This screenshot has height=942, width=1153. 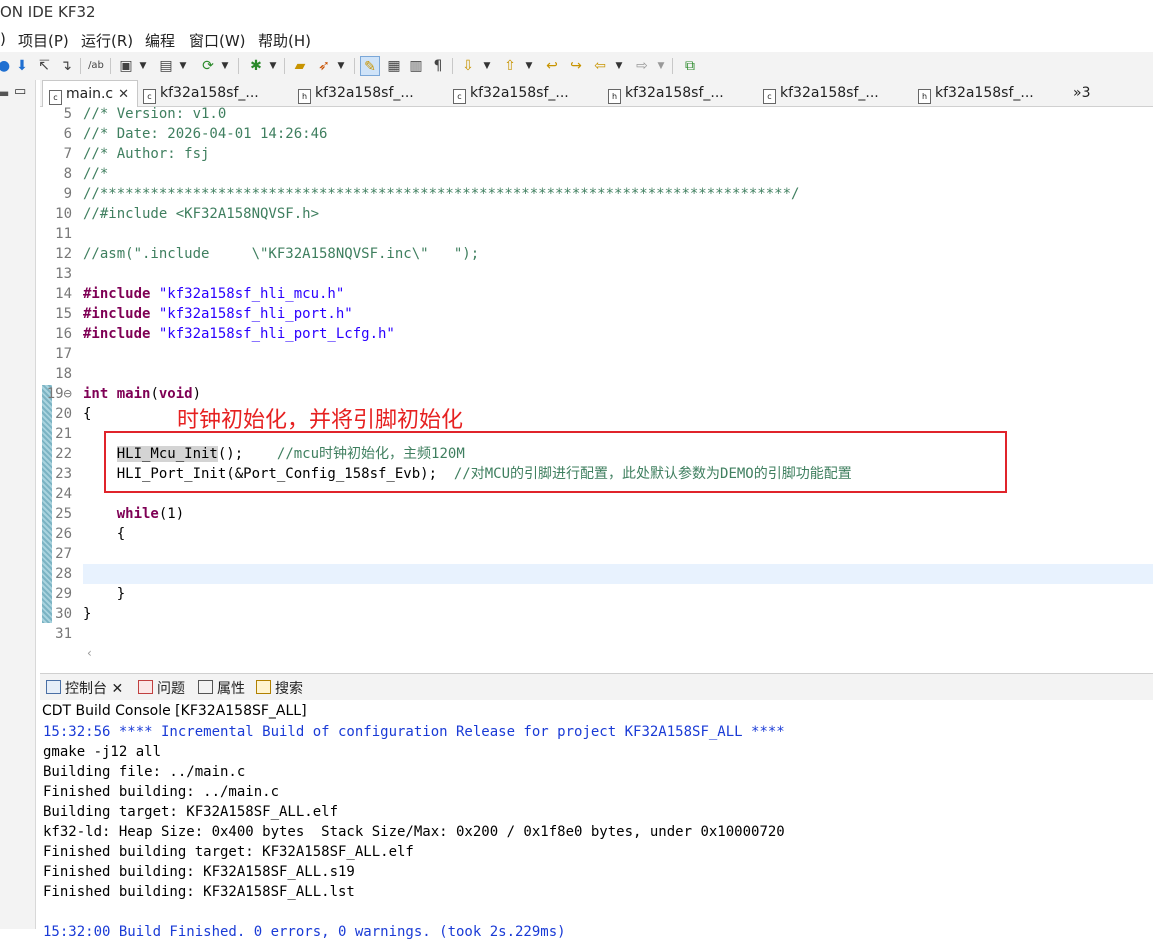 I want to click on forward-edit-icon: ↪, so click(x=576, y=66).